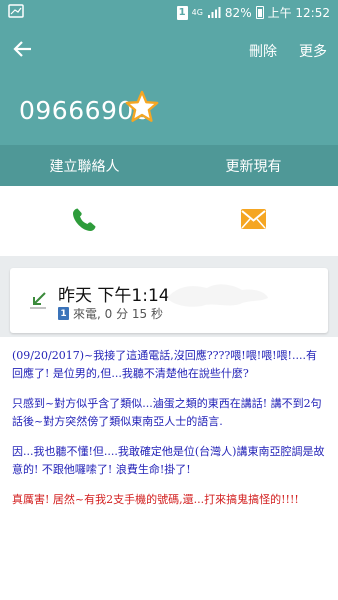 This screenshot has height=600, width=338. What do you see at coordinates (169, 221) in the screenshot?
I see `communication-row` at bounding box center [169, 221].